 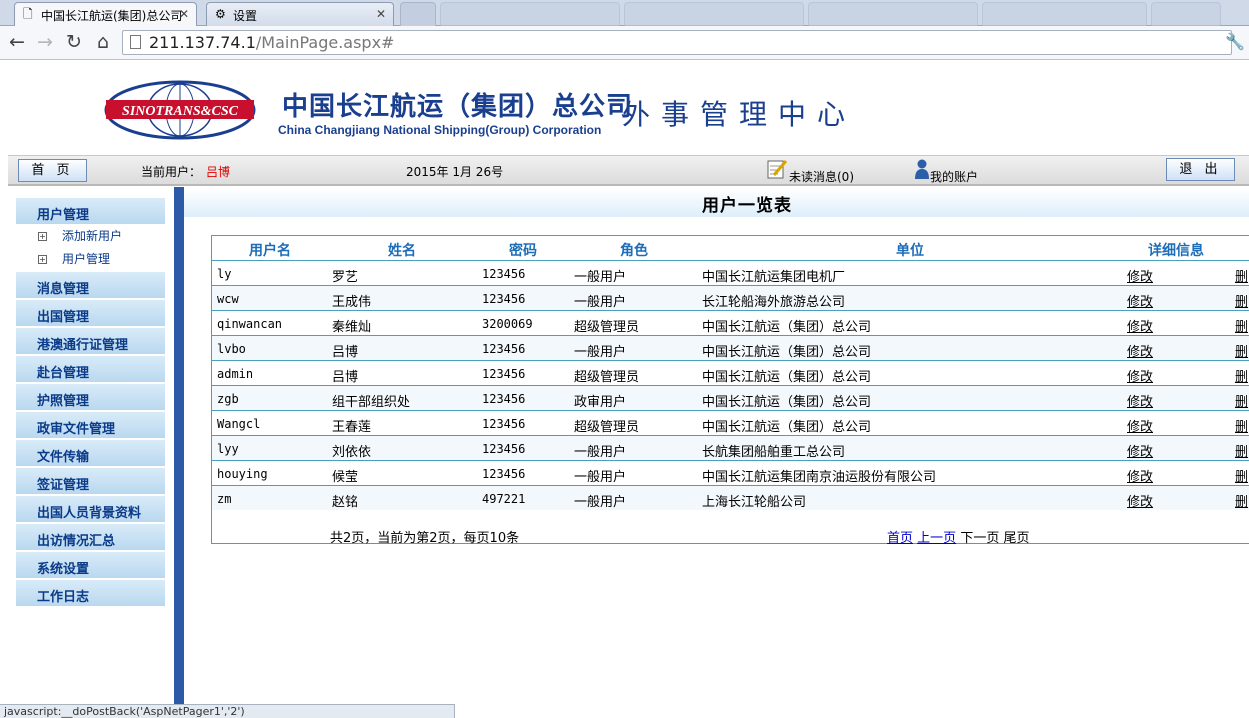 What do you see at coordinates (90, 285) in the screenshot?
I see `nav-message-management: 消息管理` at bounding box center [90, 285].